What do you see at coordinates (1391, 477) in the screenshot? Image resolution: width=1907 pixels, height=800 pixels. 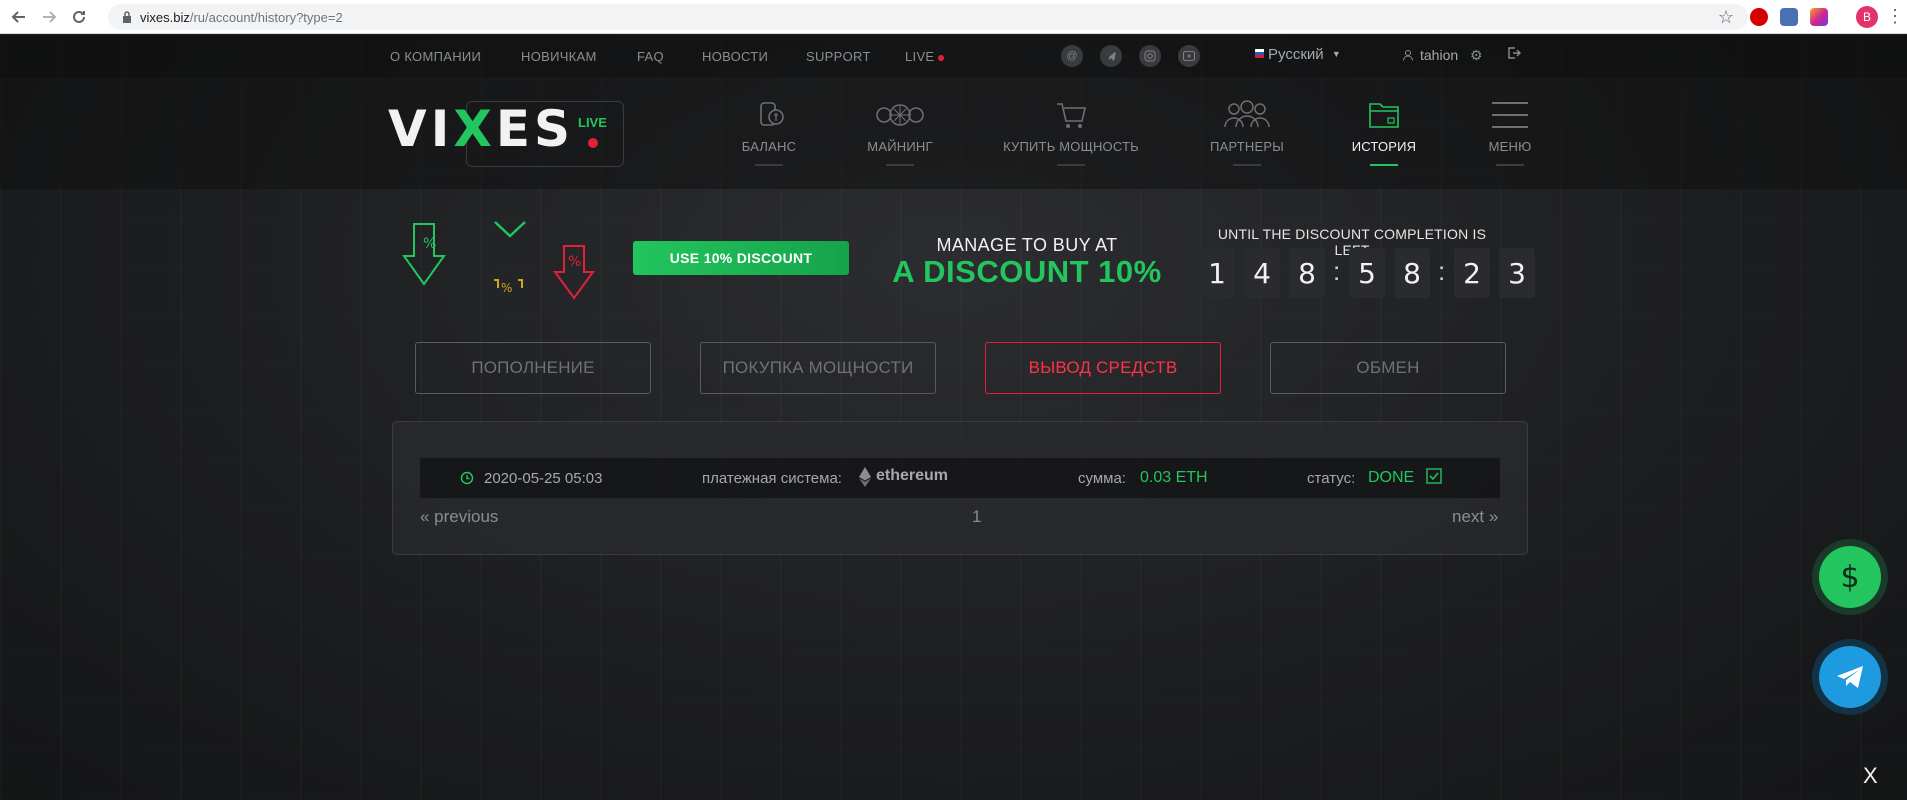 I see `status-badge: DONE` at bounding box center [1391, 477].